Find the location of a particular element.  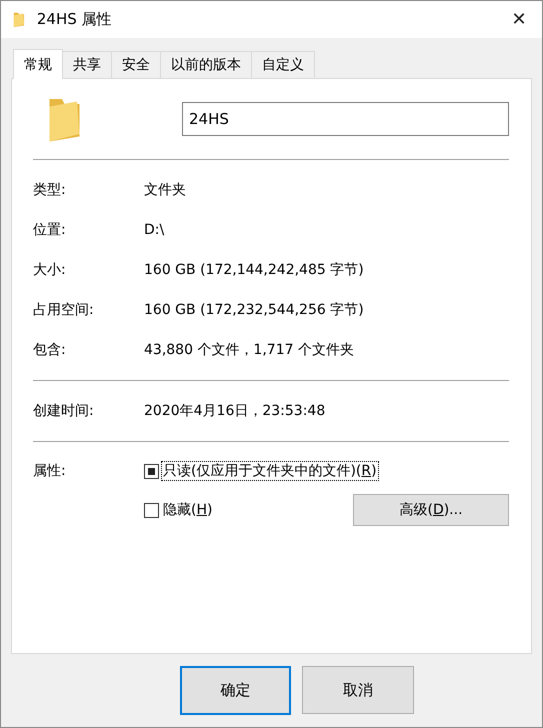

ok-button: 确定 is located at coordinates (235, 690).